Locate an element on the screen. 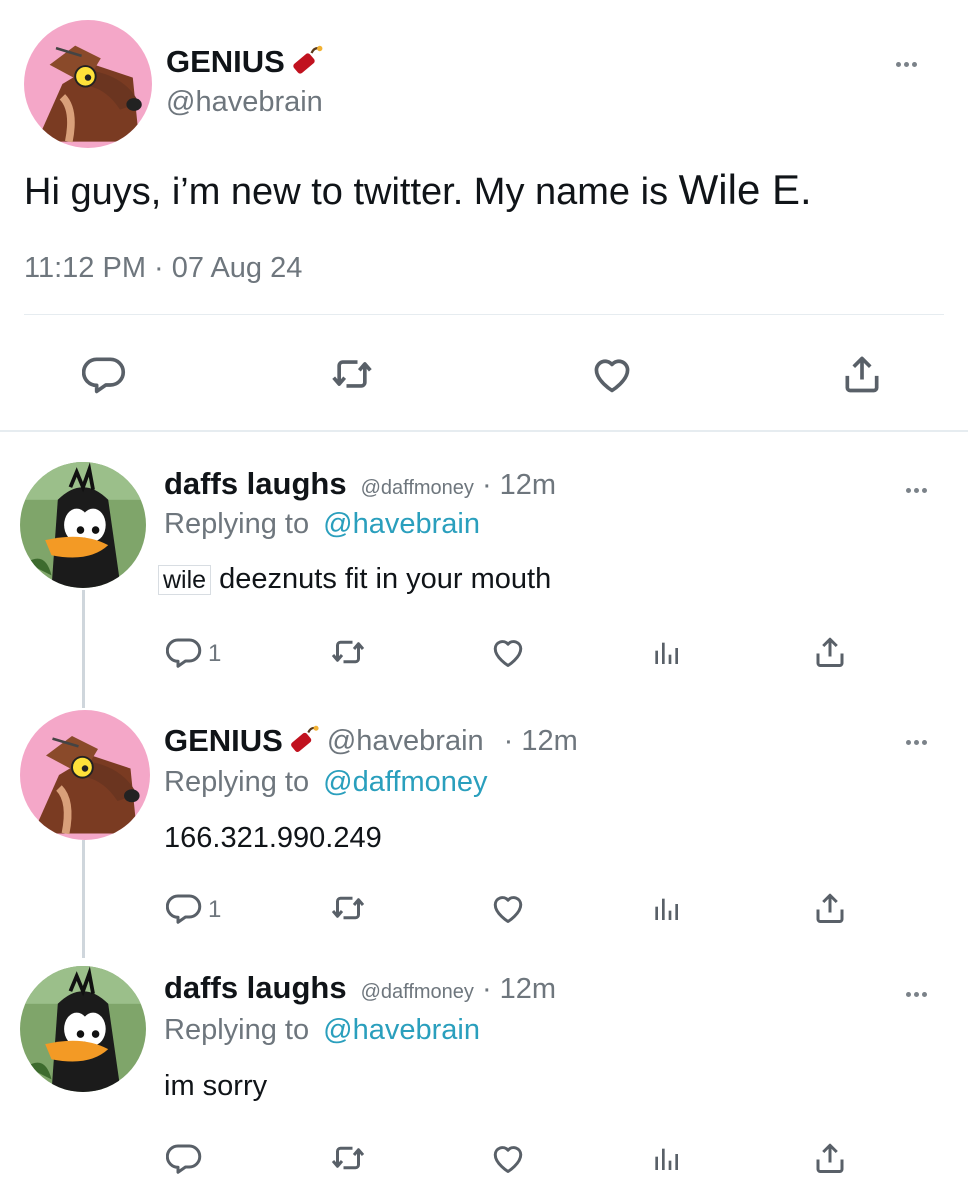 This screenshot has height=1200, width=968. tweet-text-suffix: Wile E. is located at coordinates (745, 189).